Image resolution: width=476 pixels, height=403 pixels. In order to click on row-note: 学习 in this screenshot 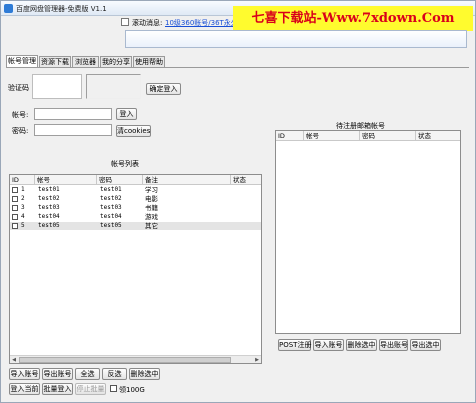, I will do `click(151, 190)`.